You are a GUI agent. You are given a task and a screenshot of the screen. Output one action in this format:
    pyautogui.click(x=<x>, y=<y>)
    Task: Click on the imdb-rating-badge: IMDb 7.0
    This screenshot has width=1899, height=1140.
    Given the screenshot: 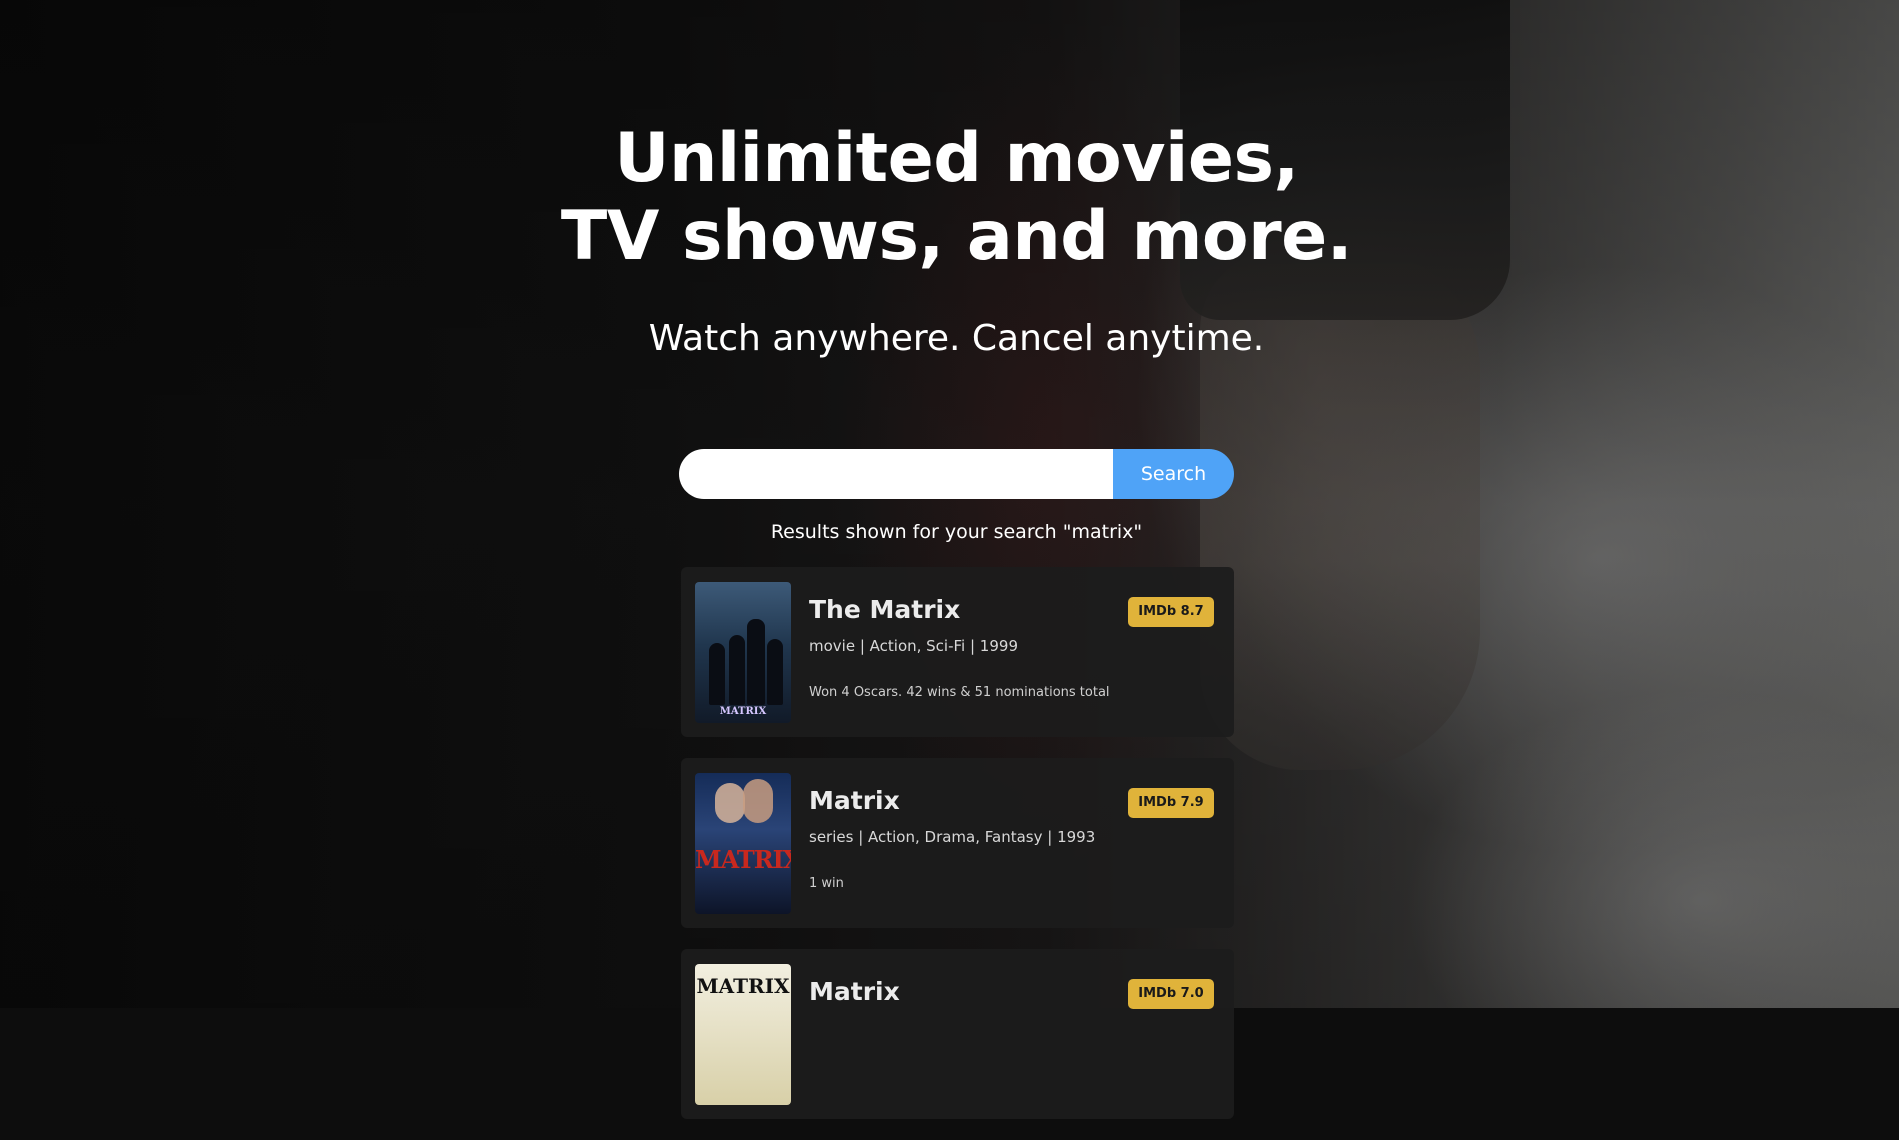 What is the action you would take?
    pyautogui.click(x=1171, y=994)
    